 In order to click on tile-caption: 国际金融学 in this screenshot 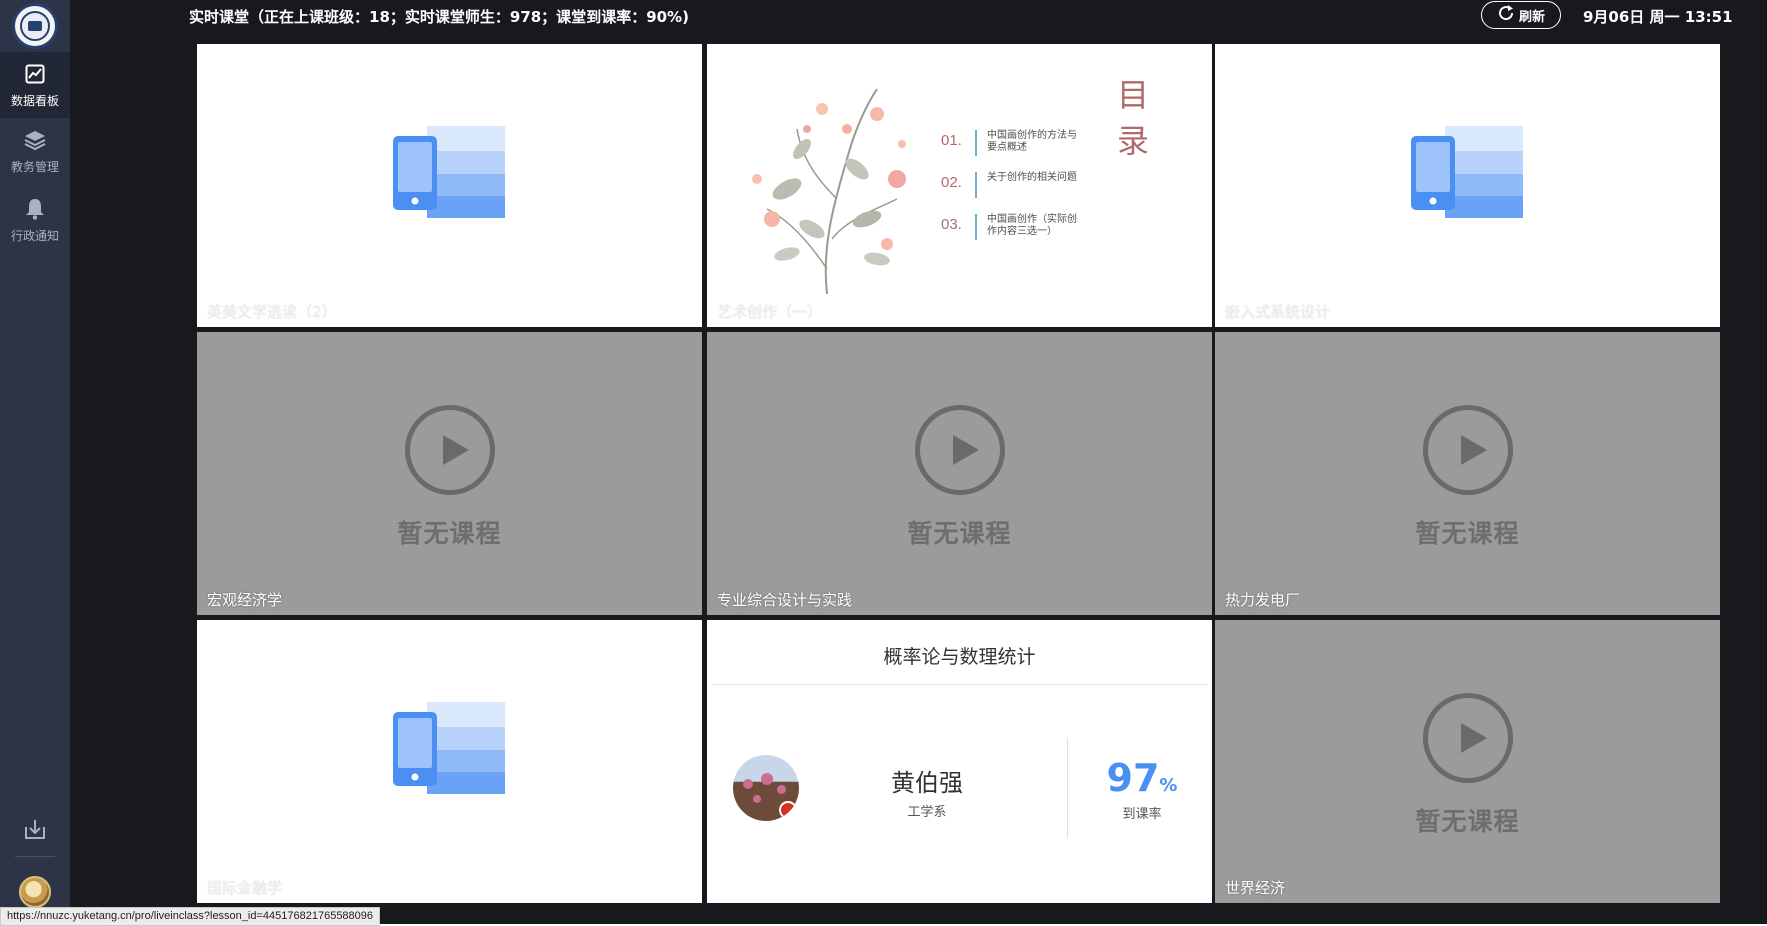, I will do `click(245, 888)`.